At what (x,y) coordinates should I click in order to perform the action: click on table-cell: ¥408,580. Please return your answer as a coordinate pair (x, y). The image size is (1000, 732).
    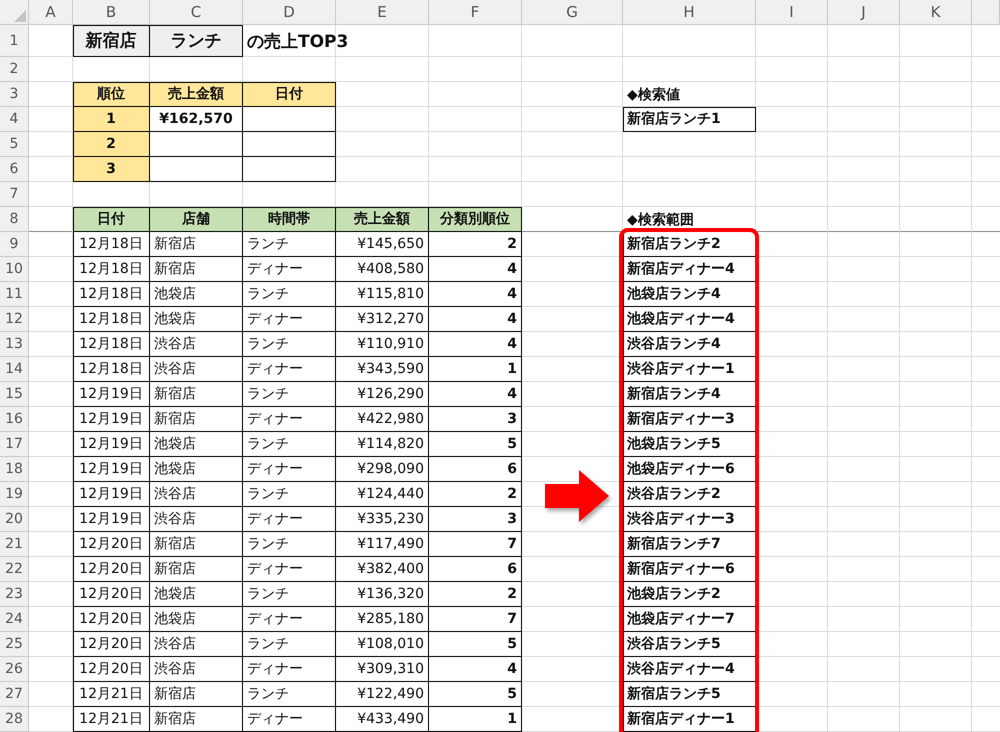
    Looking at the image, I should click on (382, 269).